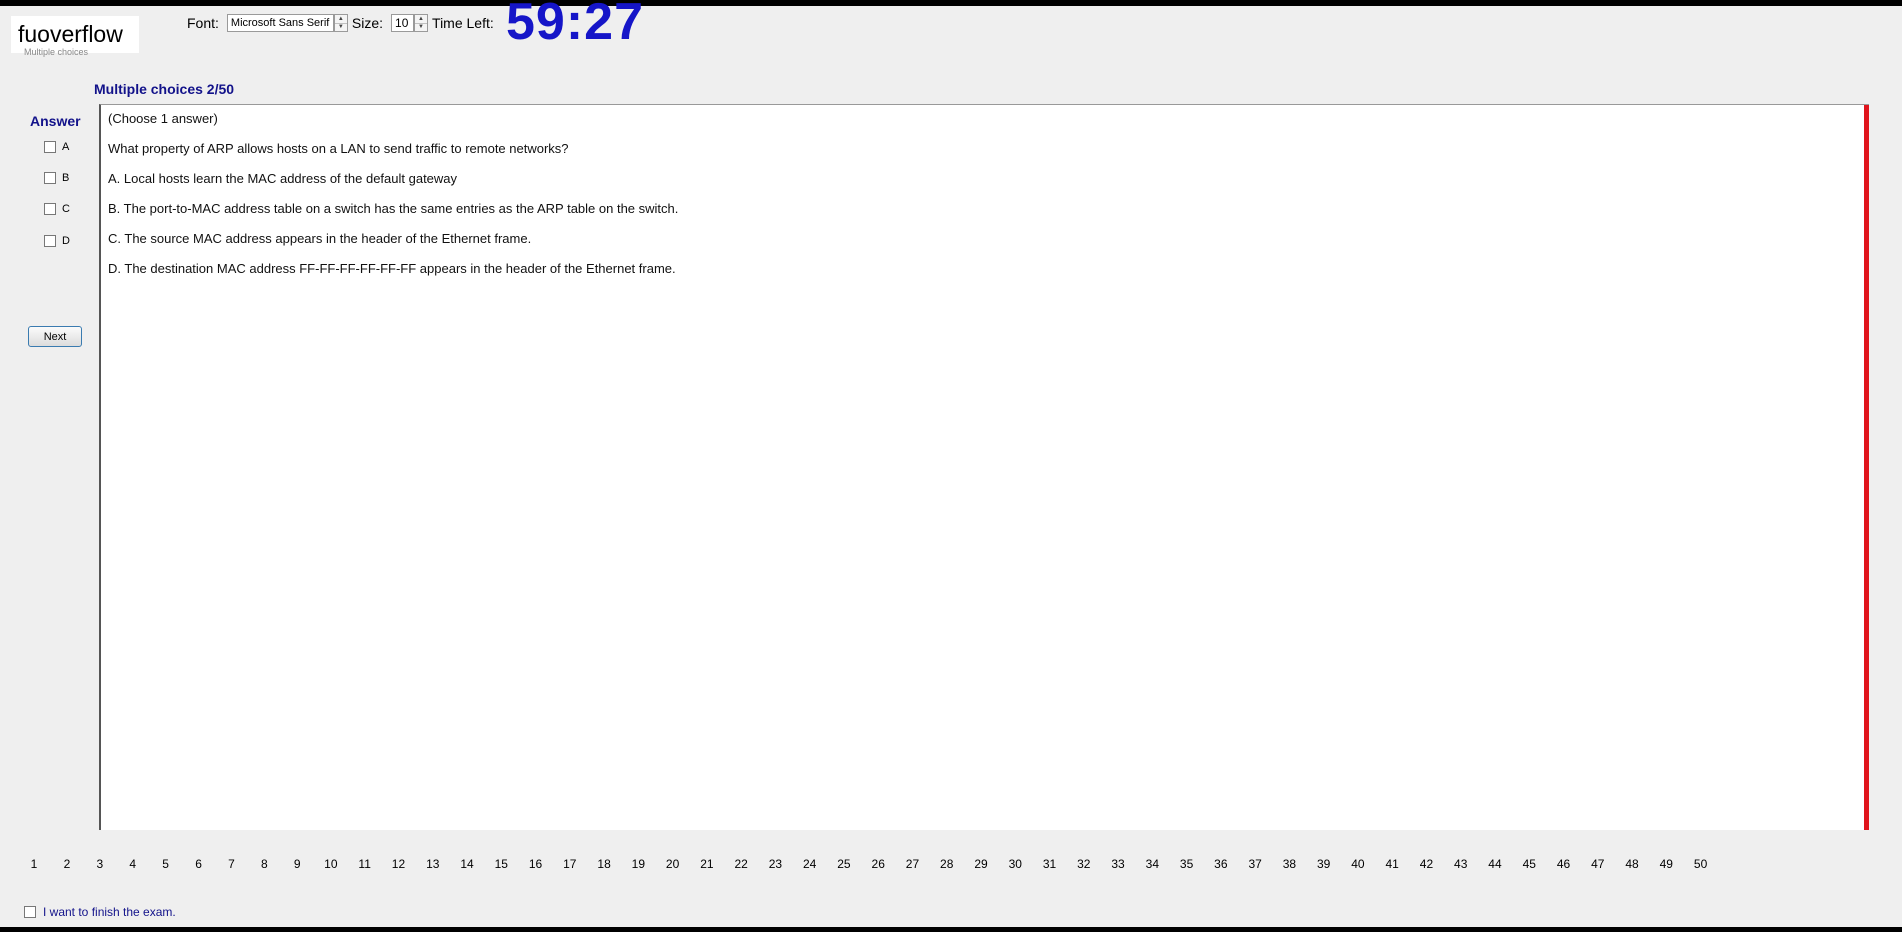 The height and width of the screenshot is (932, 1902). What do you see at coordinates (1866, 467) in the screenshot?
I see `scroll-rail` at bounding box center [1866, 467].